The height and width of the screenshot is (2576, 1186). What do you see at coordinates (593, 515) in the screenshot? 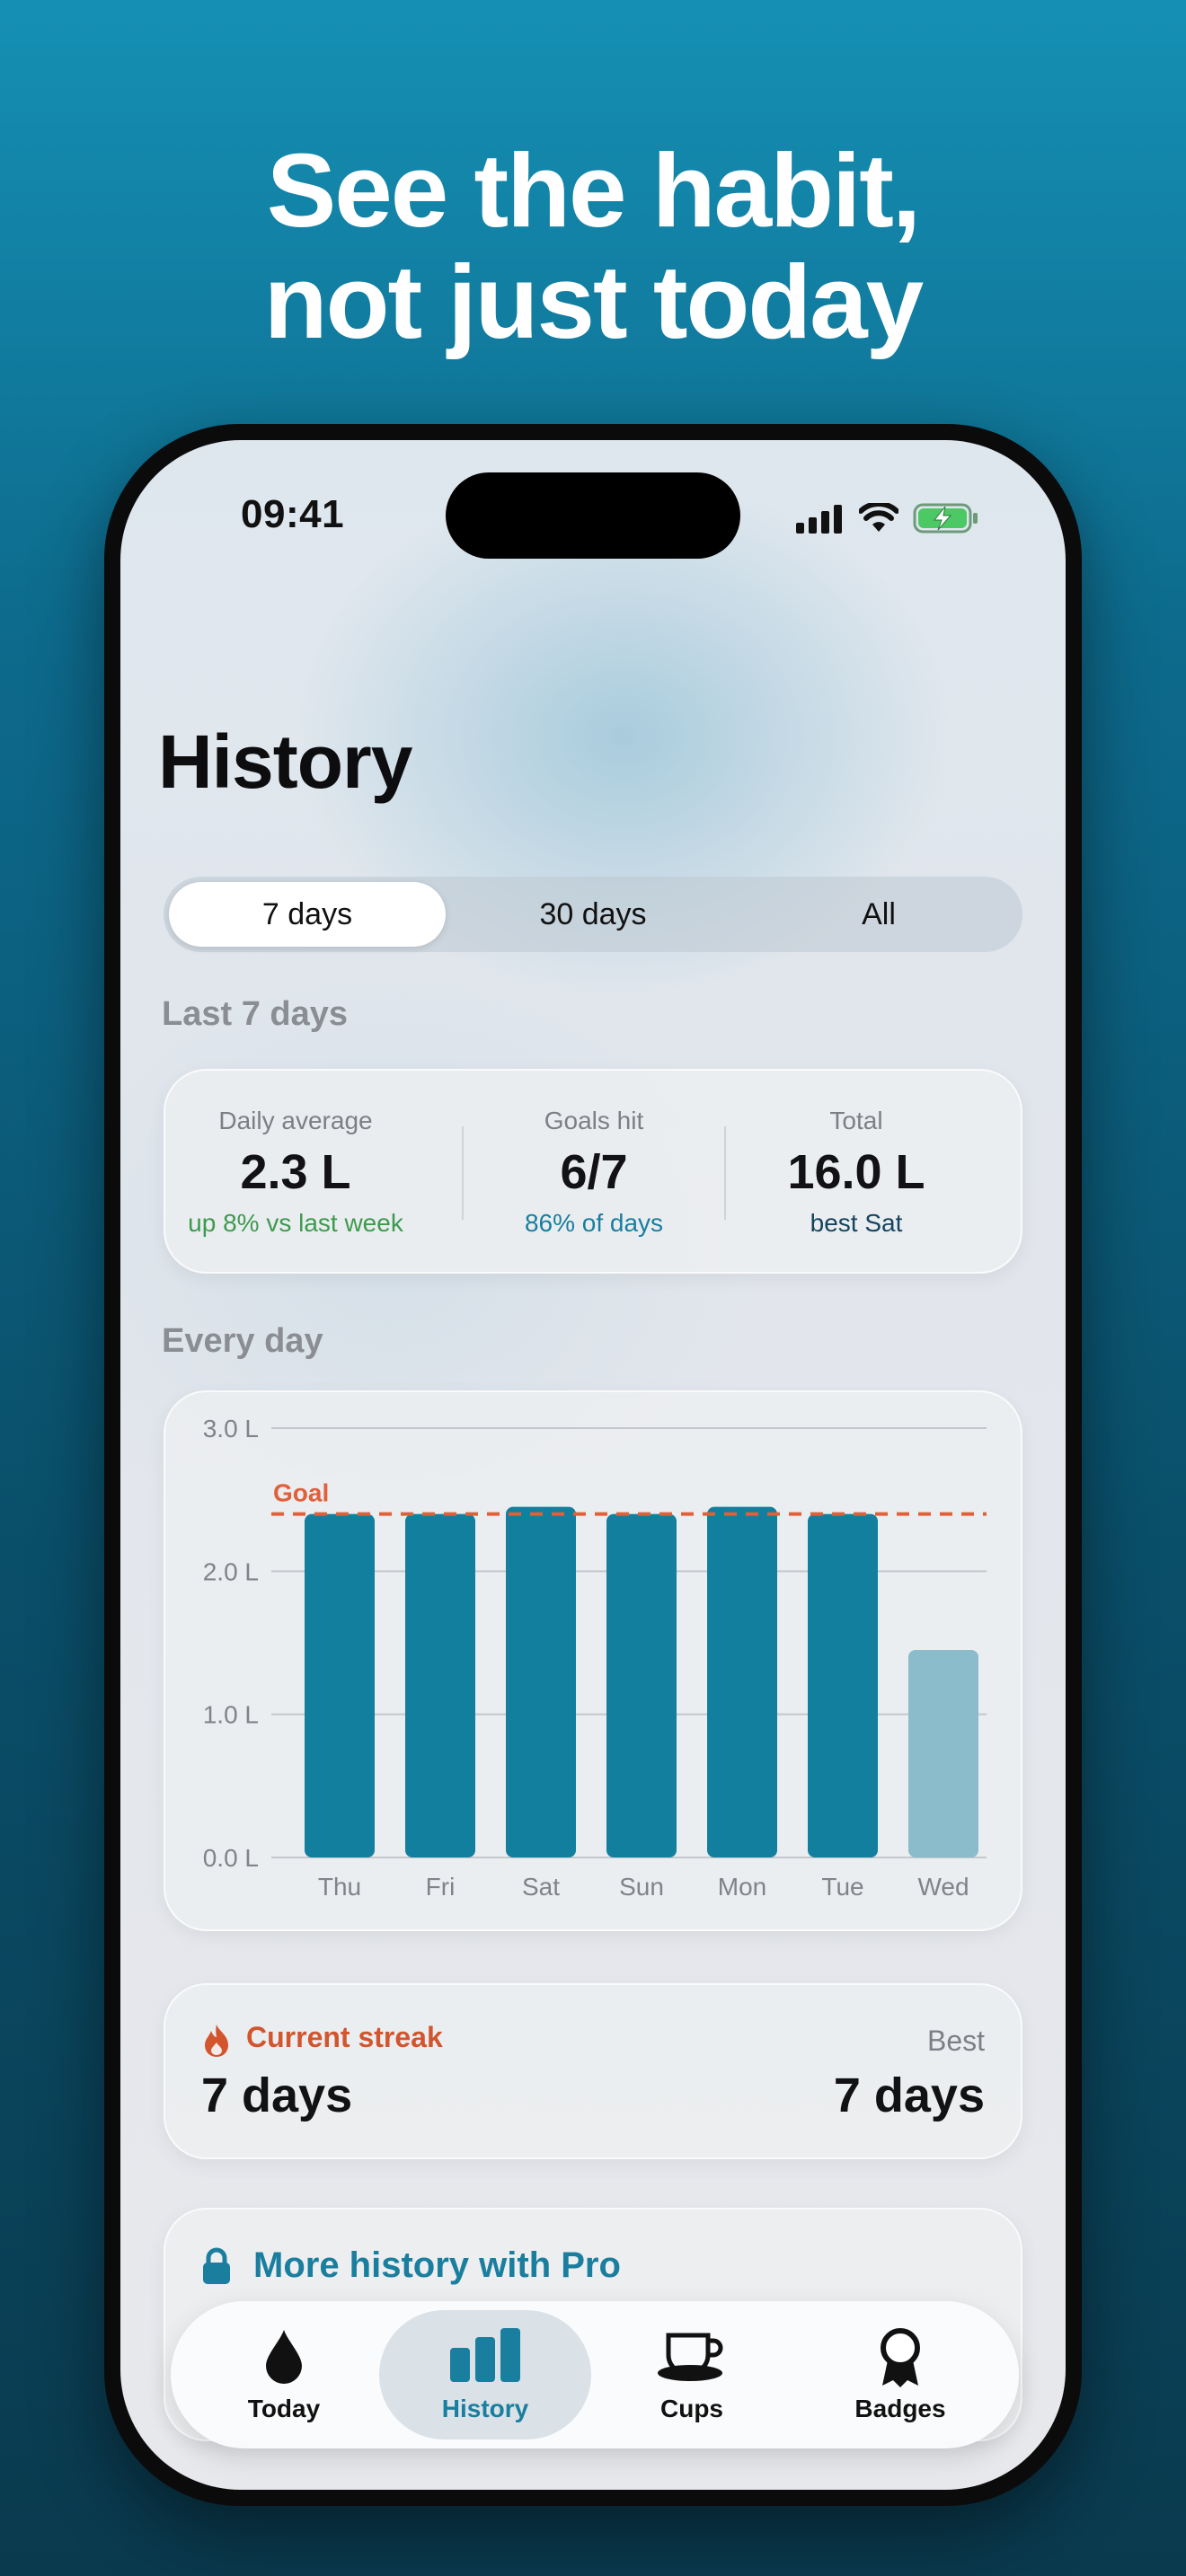
I see `dynamic-island` at bounding box center [593, 515].